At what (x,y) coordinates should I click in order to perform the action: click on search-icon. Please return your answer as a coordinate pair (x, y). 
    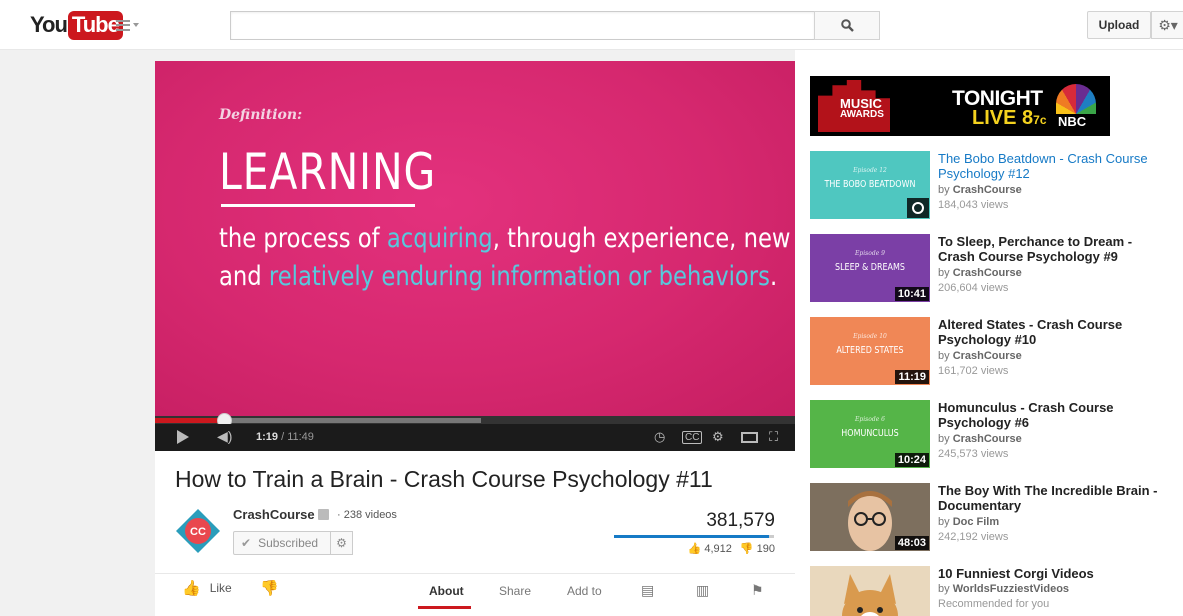
    Looking at the image, I should click on (847, 25).